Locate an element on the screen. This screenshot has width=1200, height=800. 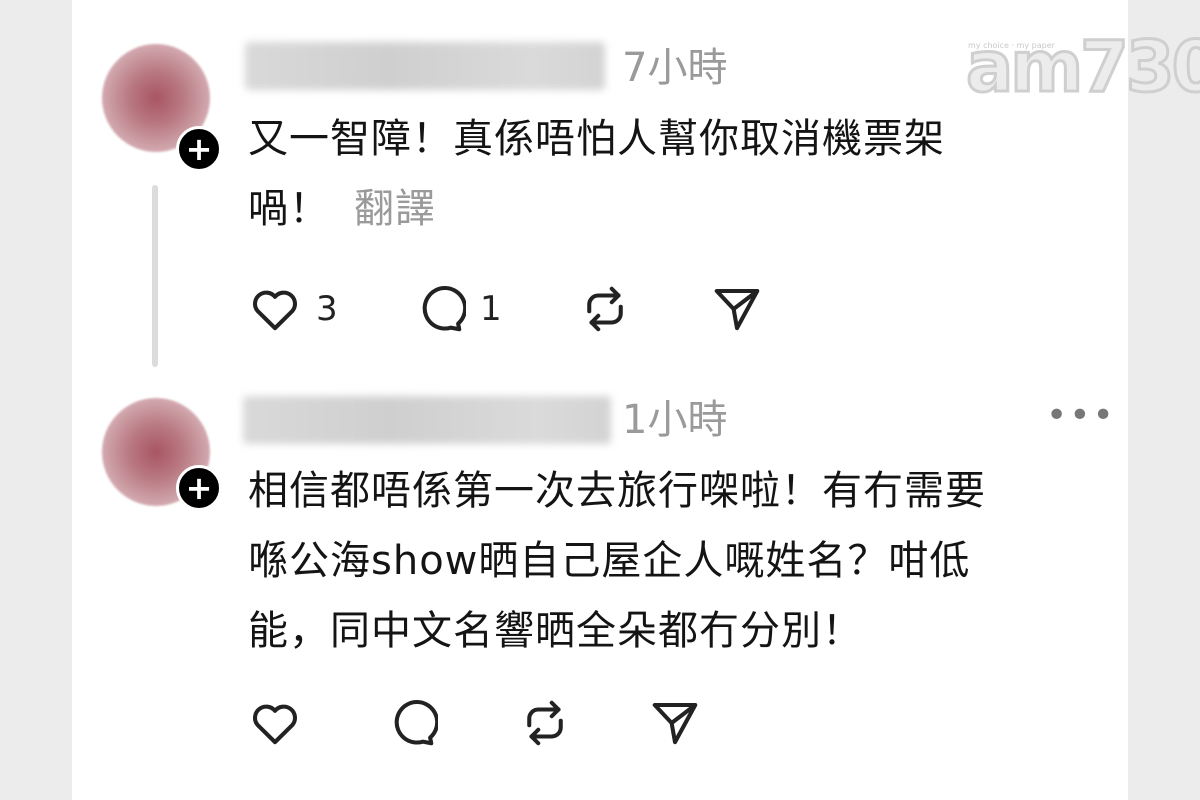
reply-button is located at coordinates (411, 723).